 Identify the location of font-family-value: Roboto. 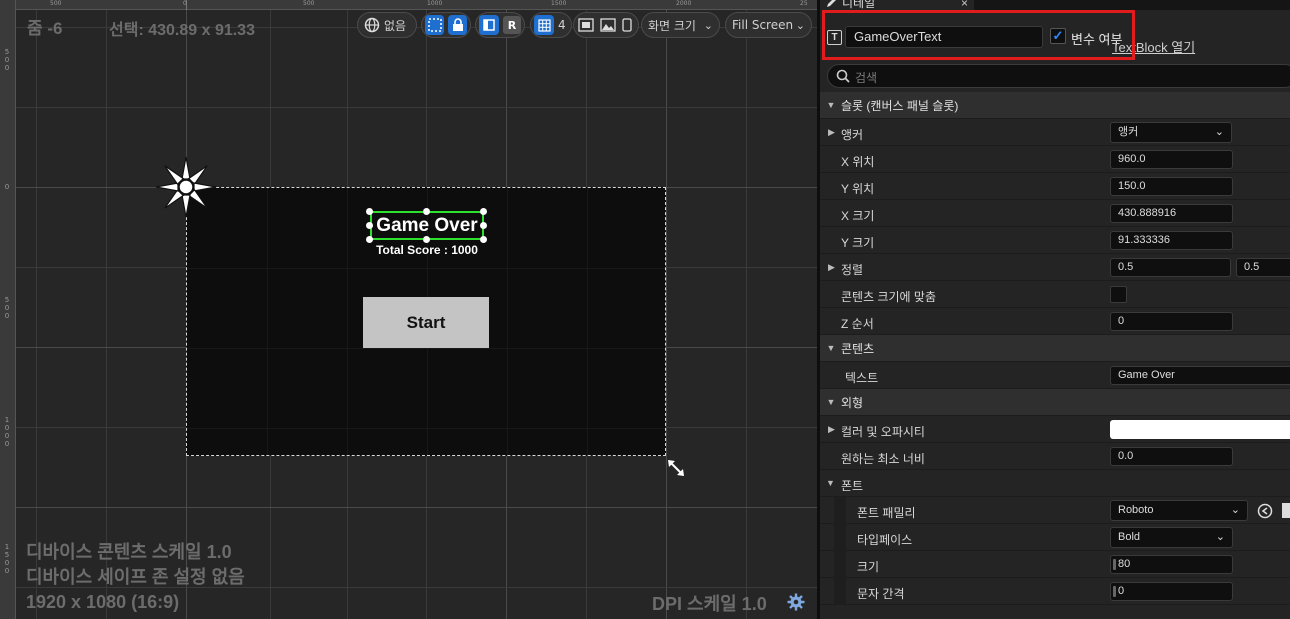
(1136, 510).